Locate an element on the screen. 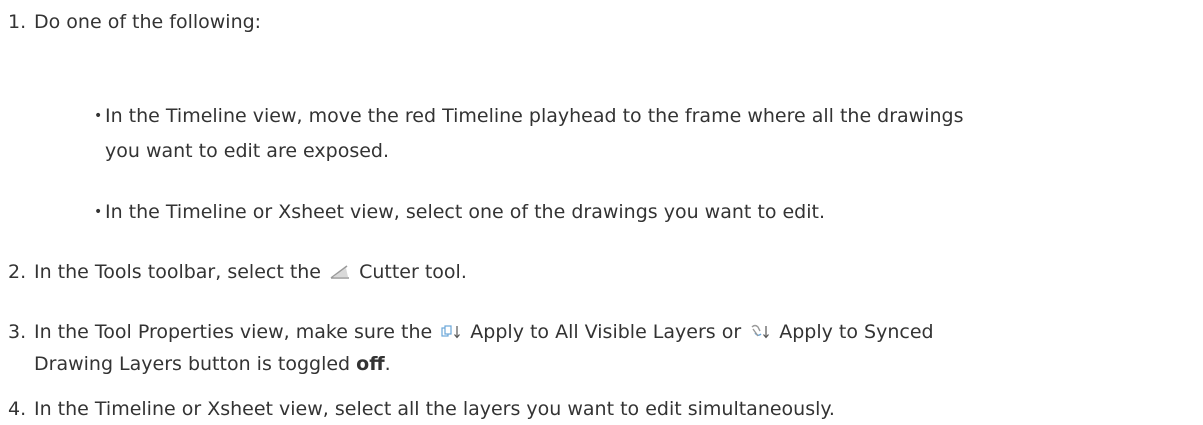  step-1: 1. Do one of the following: is located at coordinates (134, 22).